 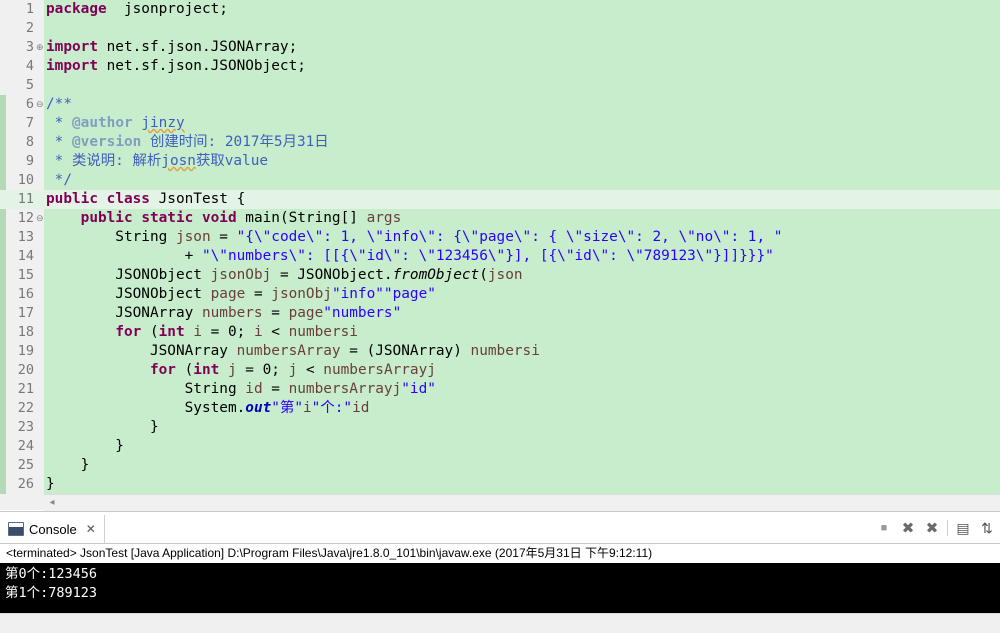 What do you see at coordinates (500, 427) in the screenshot?
I see `code-line: 23 }` at bounding box center [500, 427].